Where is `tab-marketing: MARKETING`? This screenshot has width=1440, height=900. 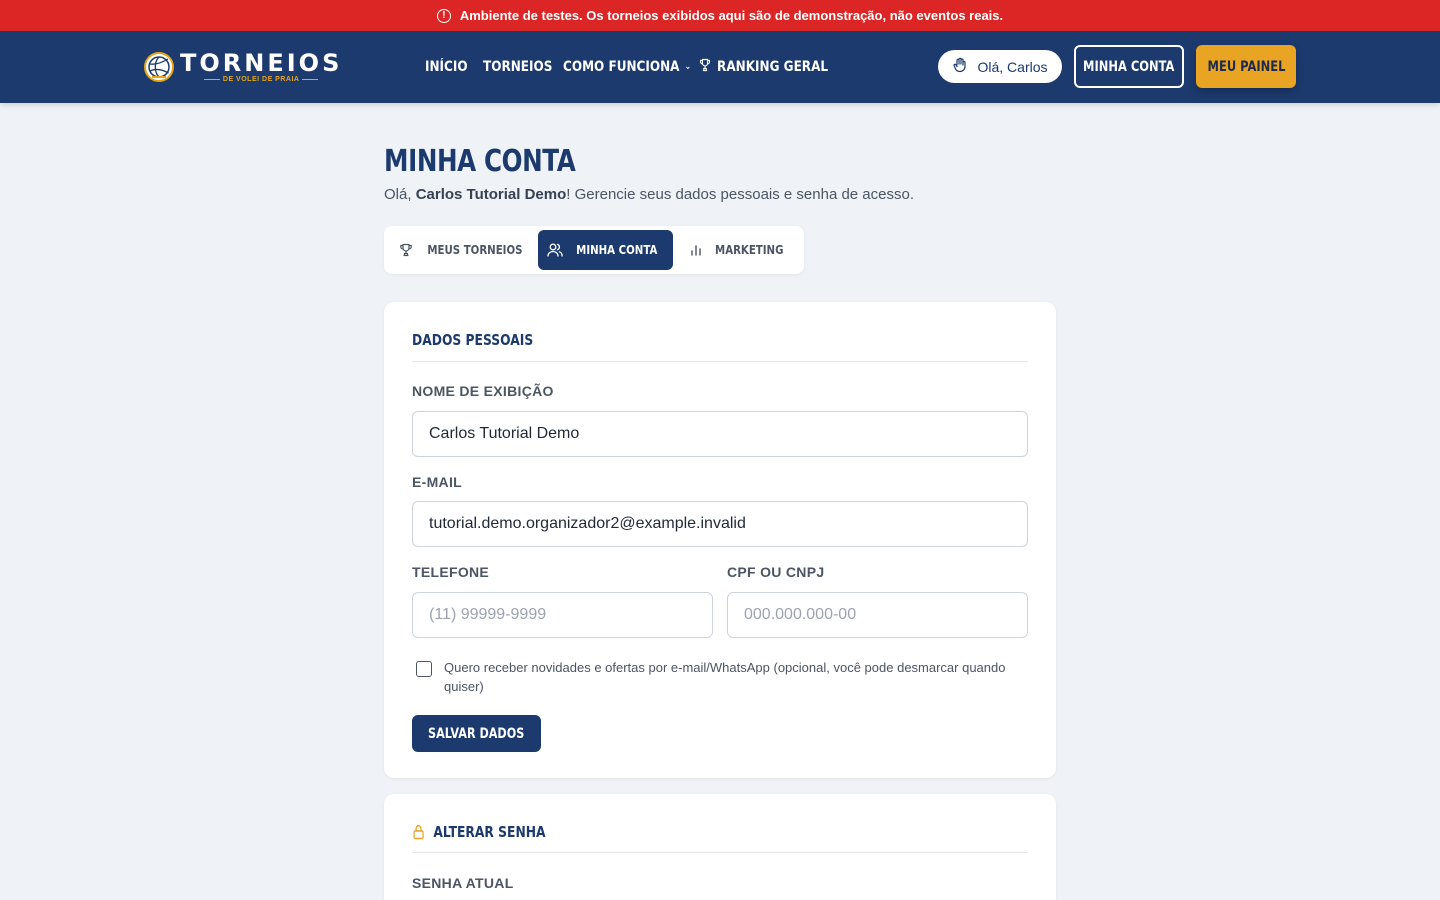 tab-marketing: MARKETING is located at coordinates (739, 250).